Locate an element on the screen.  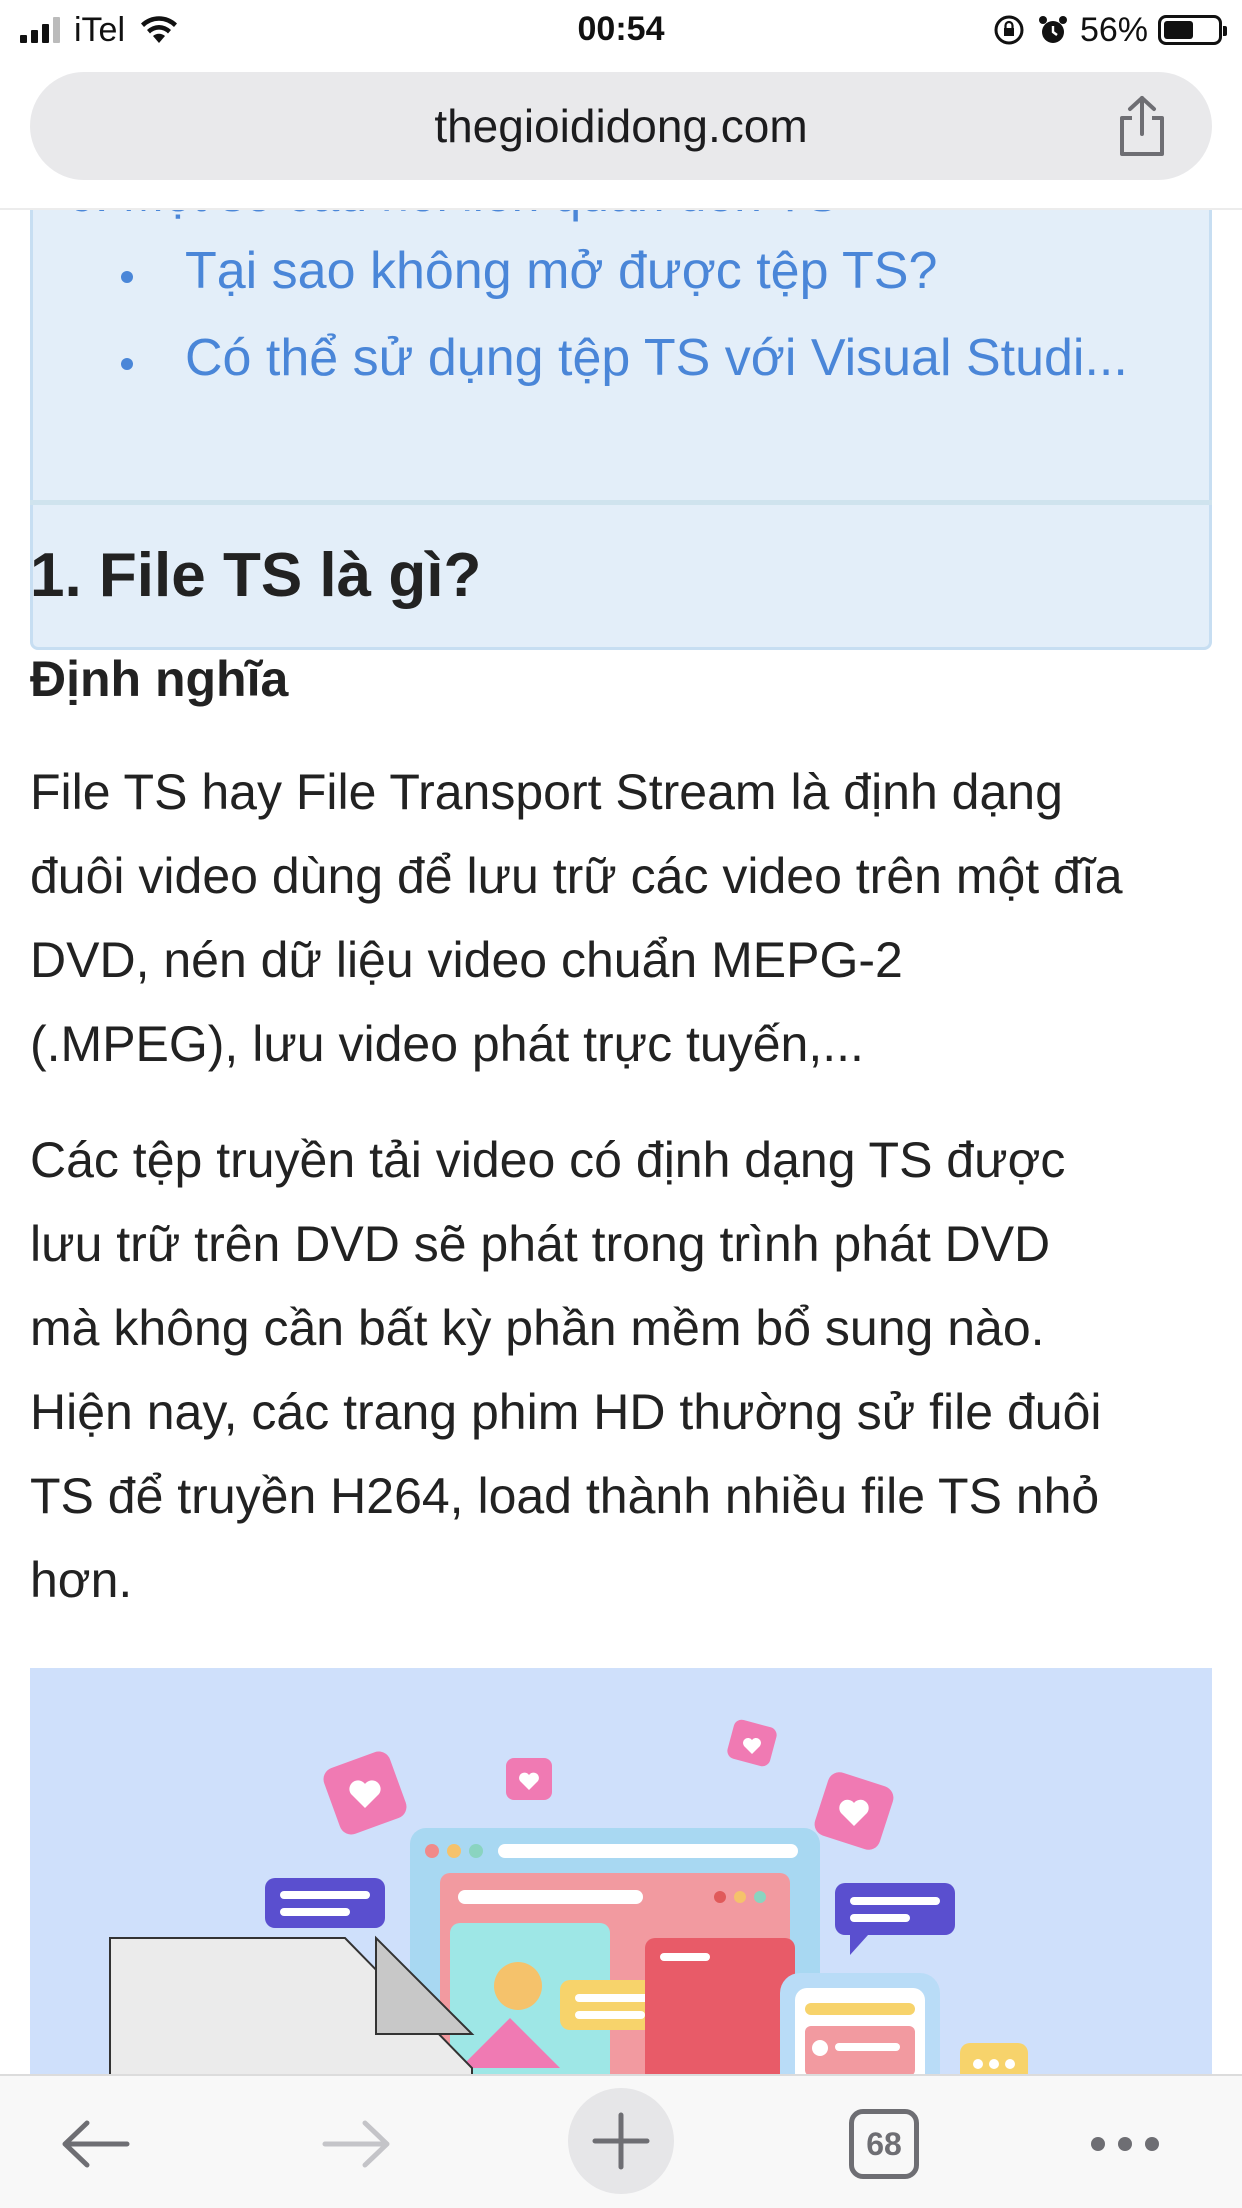
browser-toolbar: 68 is located at coordinates (621, 2141).